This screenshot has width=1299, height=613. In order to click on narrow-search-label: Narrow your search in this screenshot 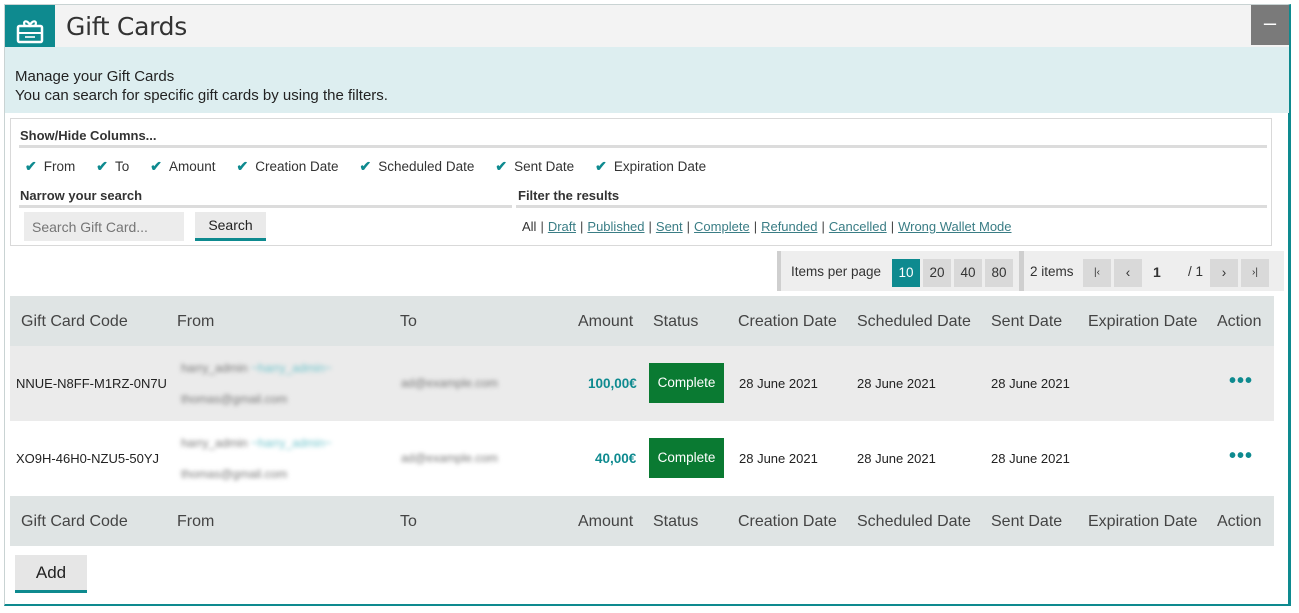, I will do `click(81, 195)`.